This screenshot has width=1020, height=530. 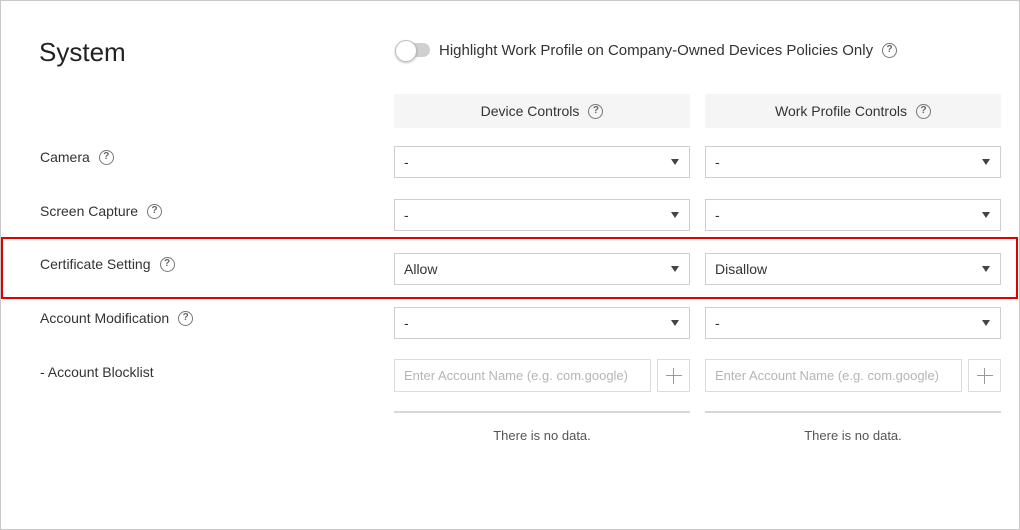 What do you see at coordinates (95, 264) in the screenshot?
I see `certificate-setting-label: Certificate Setting` at bounding box center [95, 264].